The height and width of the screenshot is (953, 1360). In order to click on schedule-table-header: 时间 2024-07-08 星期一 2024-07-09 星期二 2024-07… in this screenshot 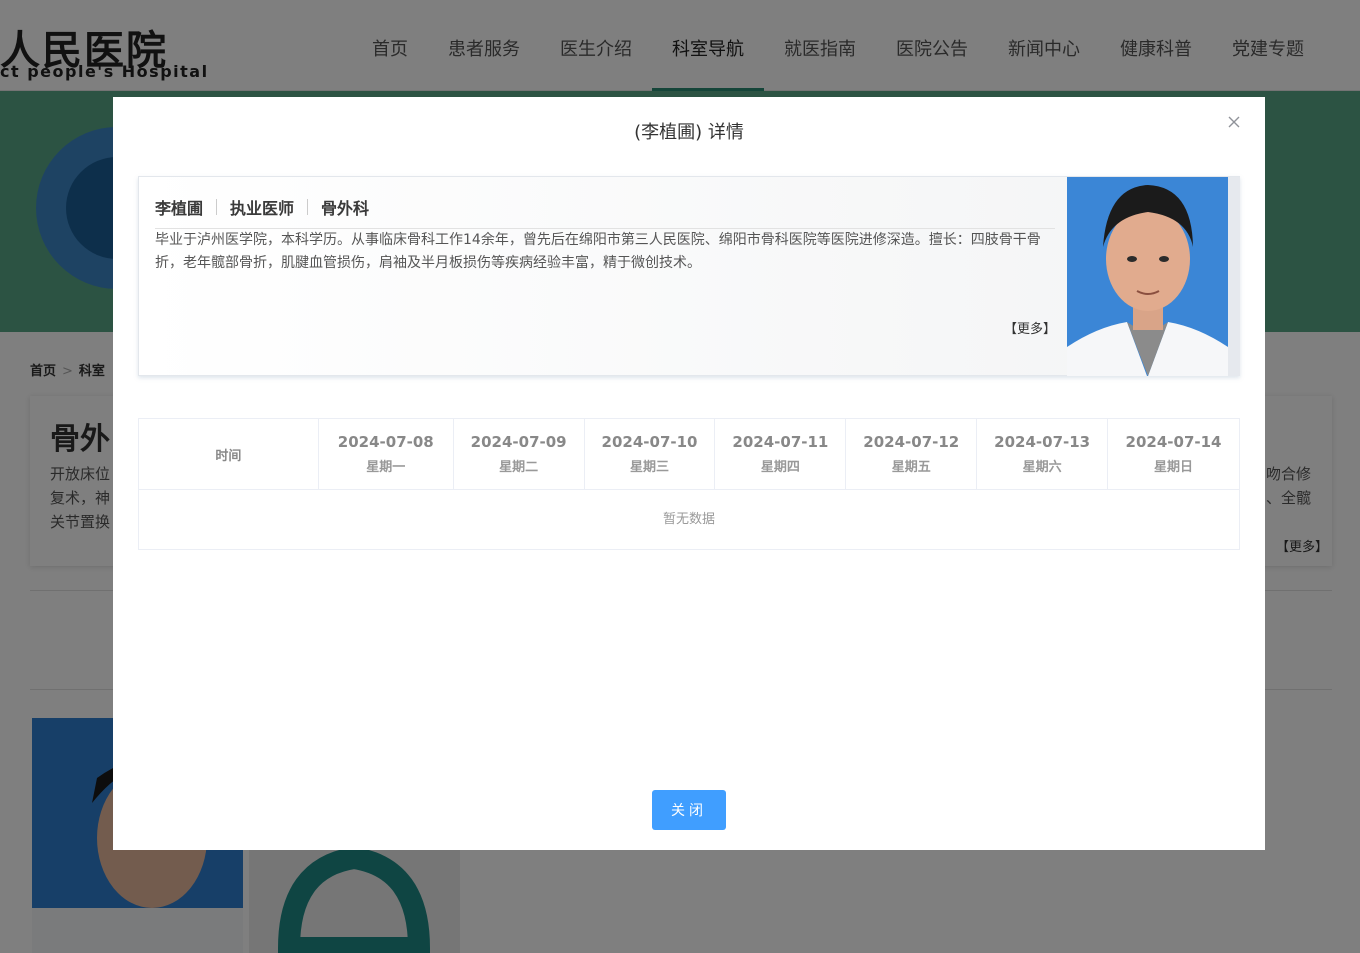, I will do `click(689, 454)`.